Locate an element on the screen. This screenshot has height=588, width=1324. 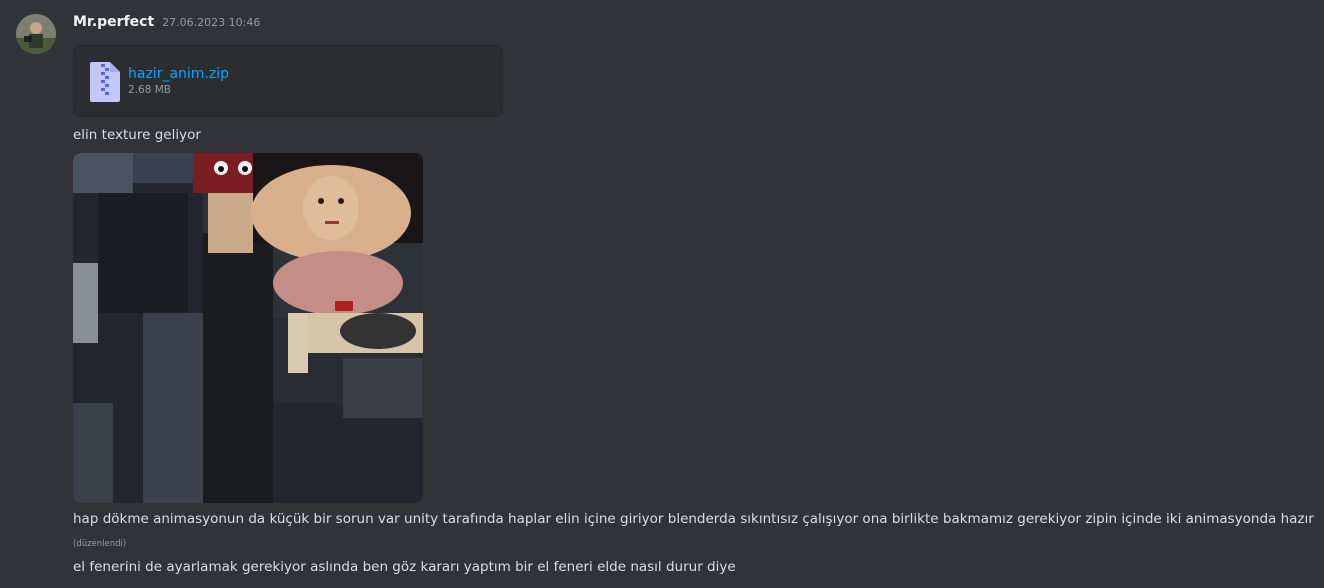
file-attachment: hazir_anim.zip 2.68 MB is located at coordinates (288, 81).